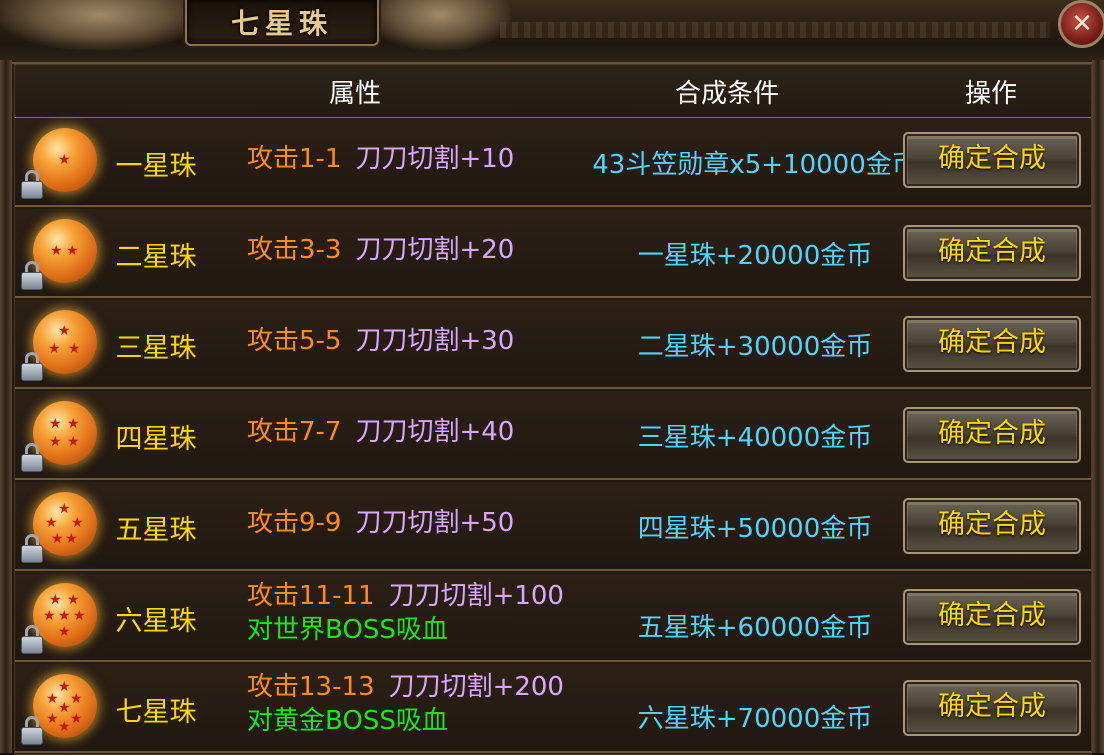 Image resolution: width=1104 pixels, height=755 pixels. I want to click on item-name: 七星珠, so click(156, 712).